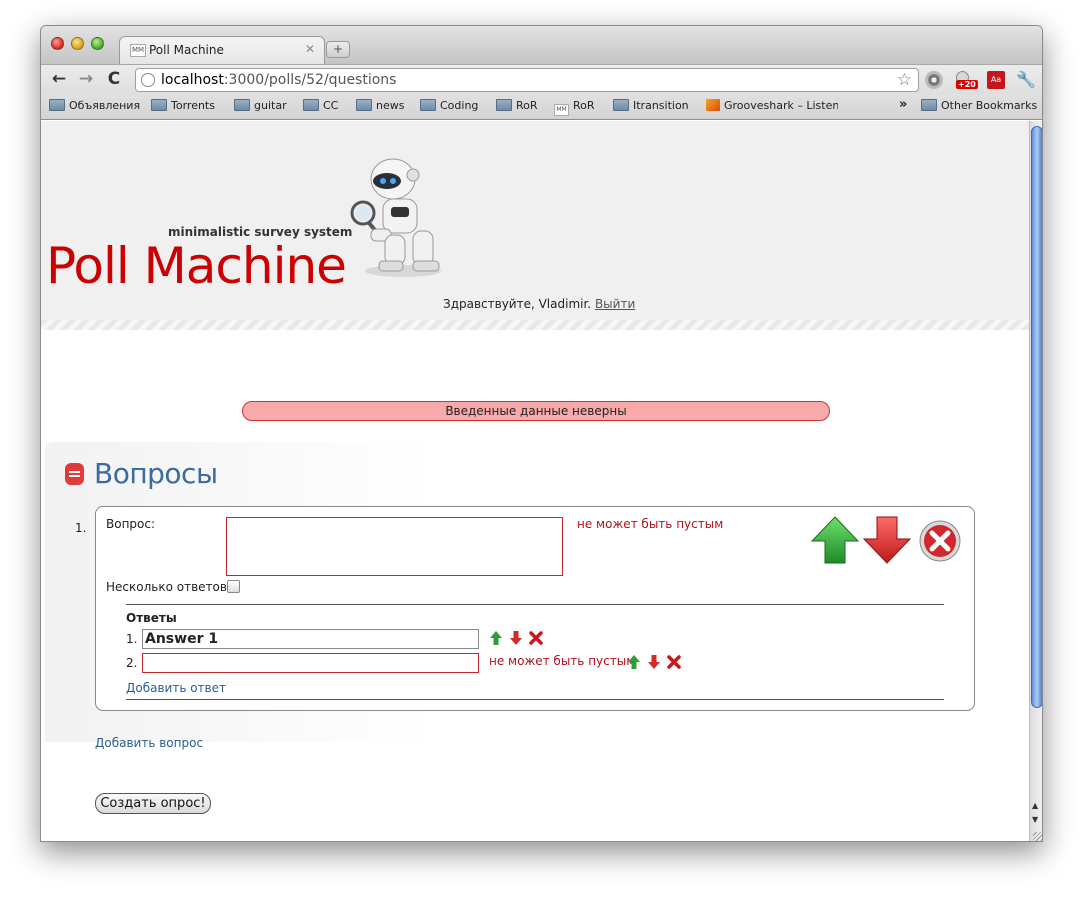 This screenshot has height=897, width=1083. Describe the element at coordinates (186, 50) in the screenshot. I see `tab-title: Poll Machine` at that location.